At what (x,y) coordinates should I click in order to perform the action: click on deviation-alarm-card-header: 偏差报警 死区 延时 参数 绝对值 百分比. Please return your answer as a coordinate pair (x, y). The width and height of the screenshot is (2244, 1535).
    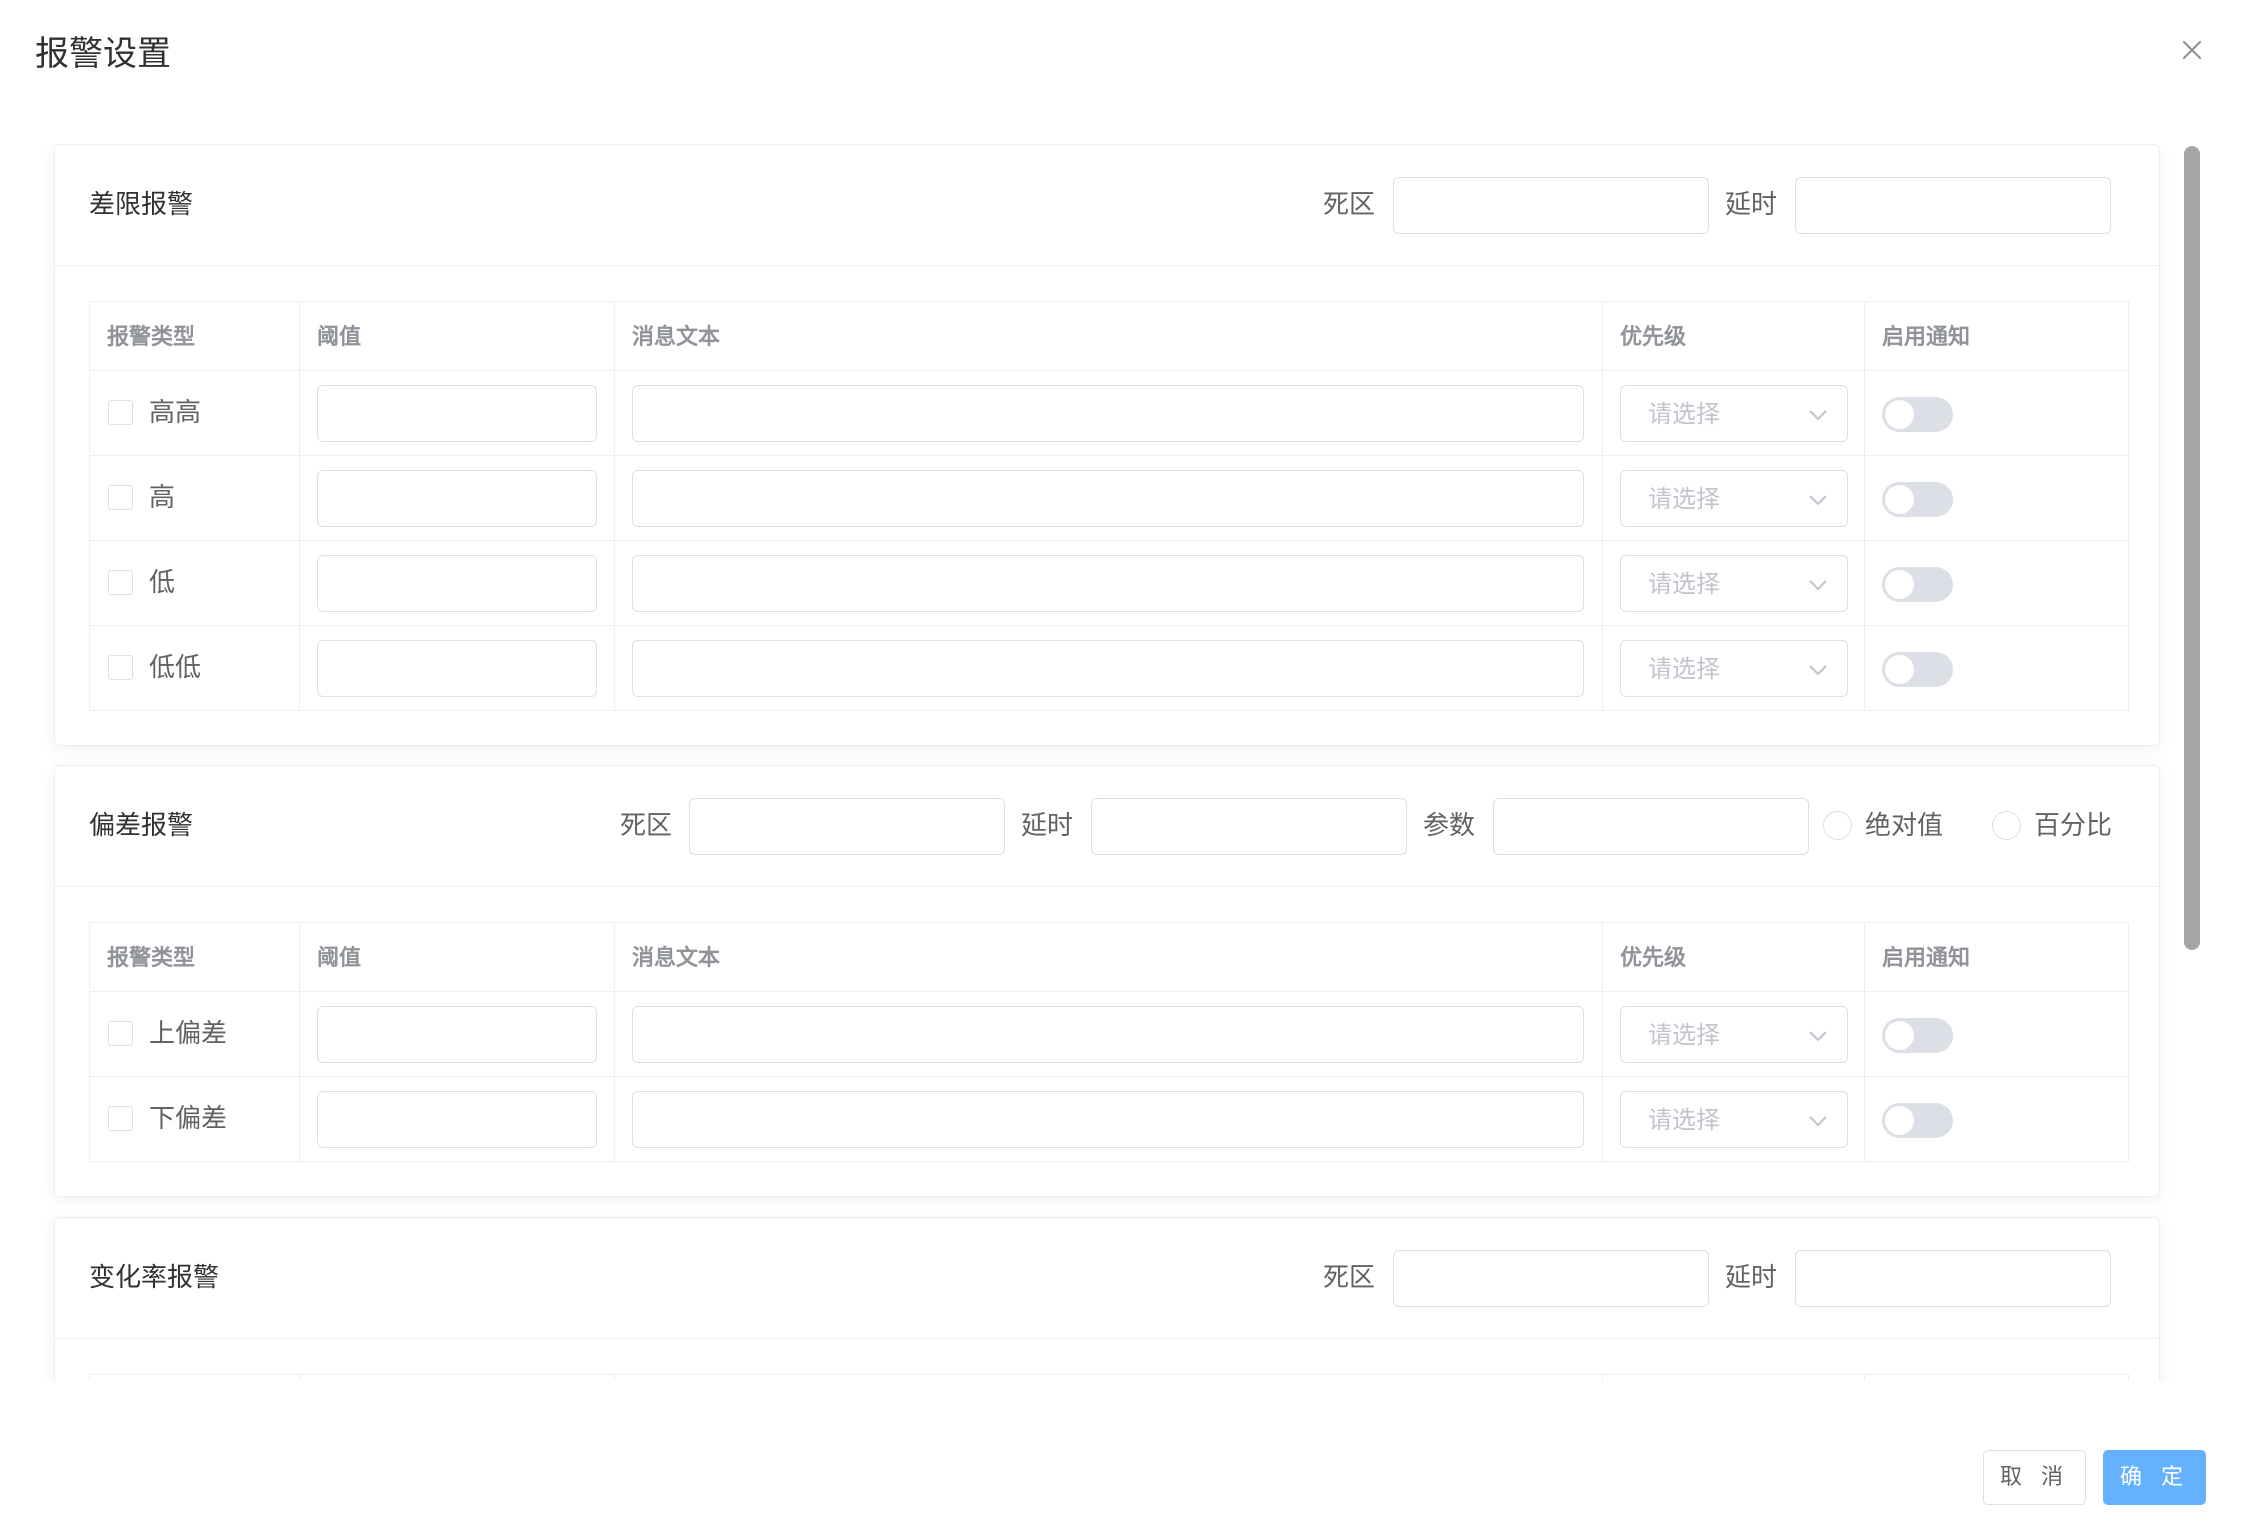
    Looking at the image, I should click on (1107, 826).